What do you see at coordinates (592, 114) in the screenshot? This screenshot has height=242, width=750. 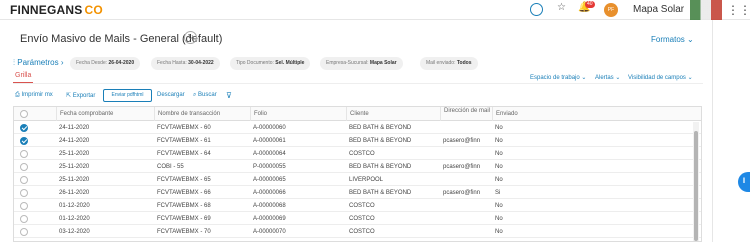 I see `col-enviado: Enviado` at bounding box center [592, 114].